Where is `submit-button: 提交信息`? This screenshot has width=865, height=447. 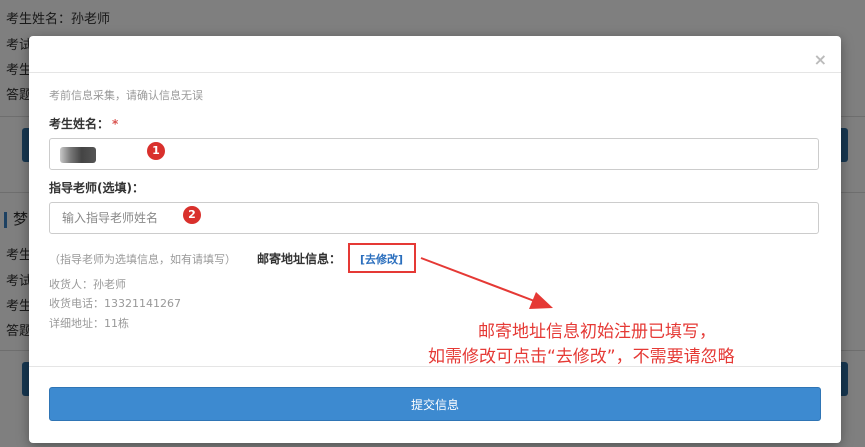 submit-button: 提交信息 is located at coordinates (435, 404).